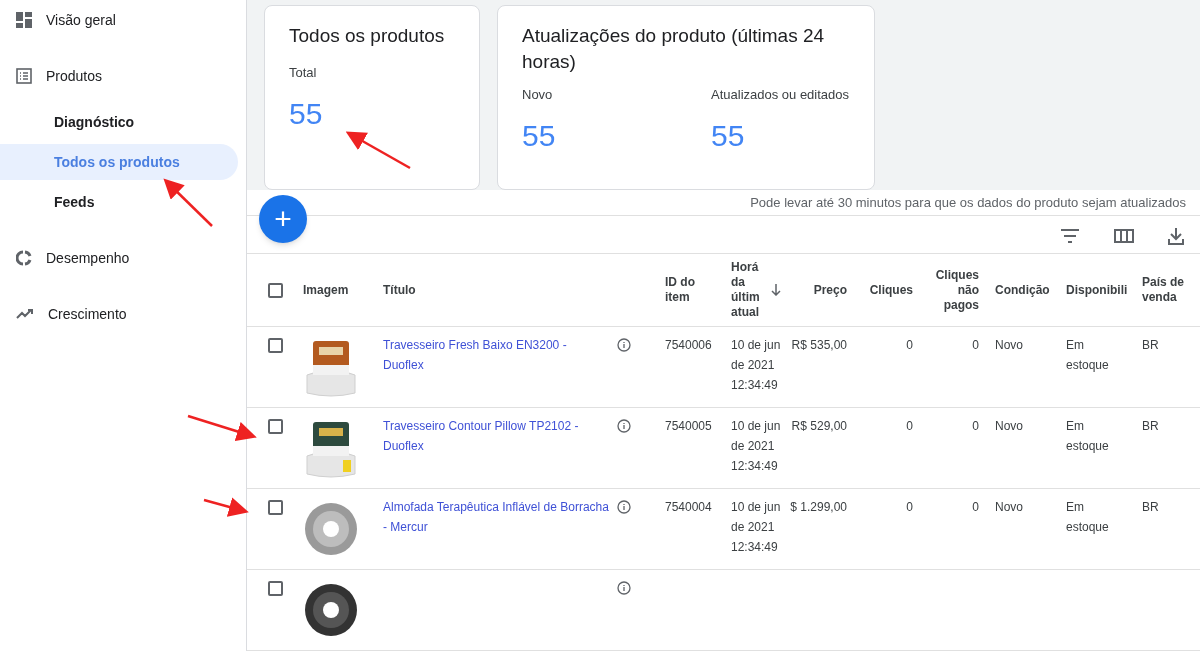 This screenshot has width=1200, height=651. What do you see at coordinates (538, 95) in the screenshot?
I see `stat-label: Novo` at bounding box center [538, 95].